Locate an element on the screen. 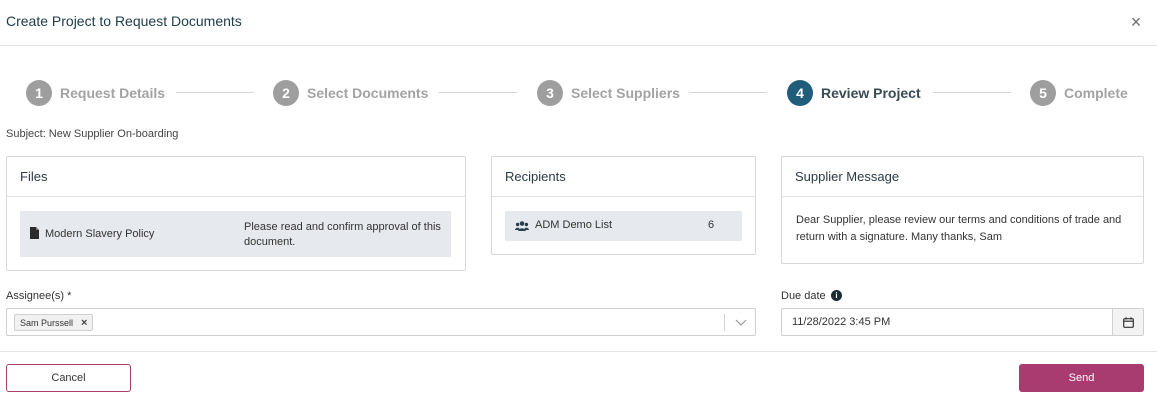  step-label: Select Documents is located at coordinates (368, 93).